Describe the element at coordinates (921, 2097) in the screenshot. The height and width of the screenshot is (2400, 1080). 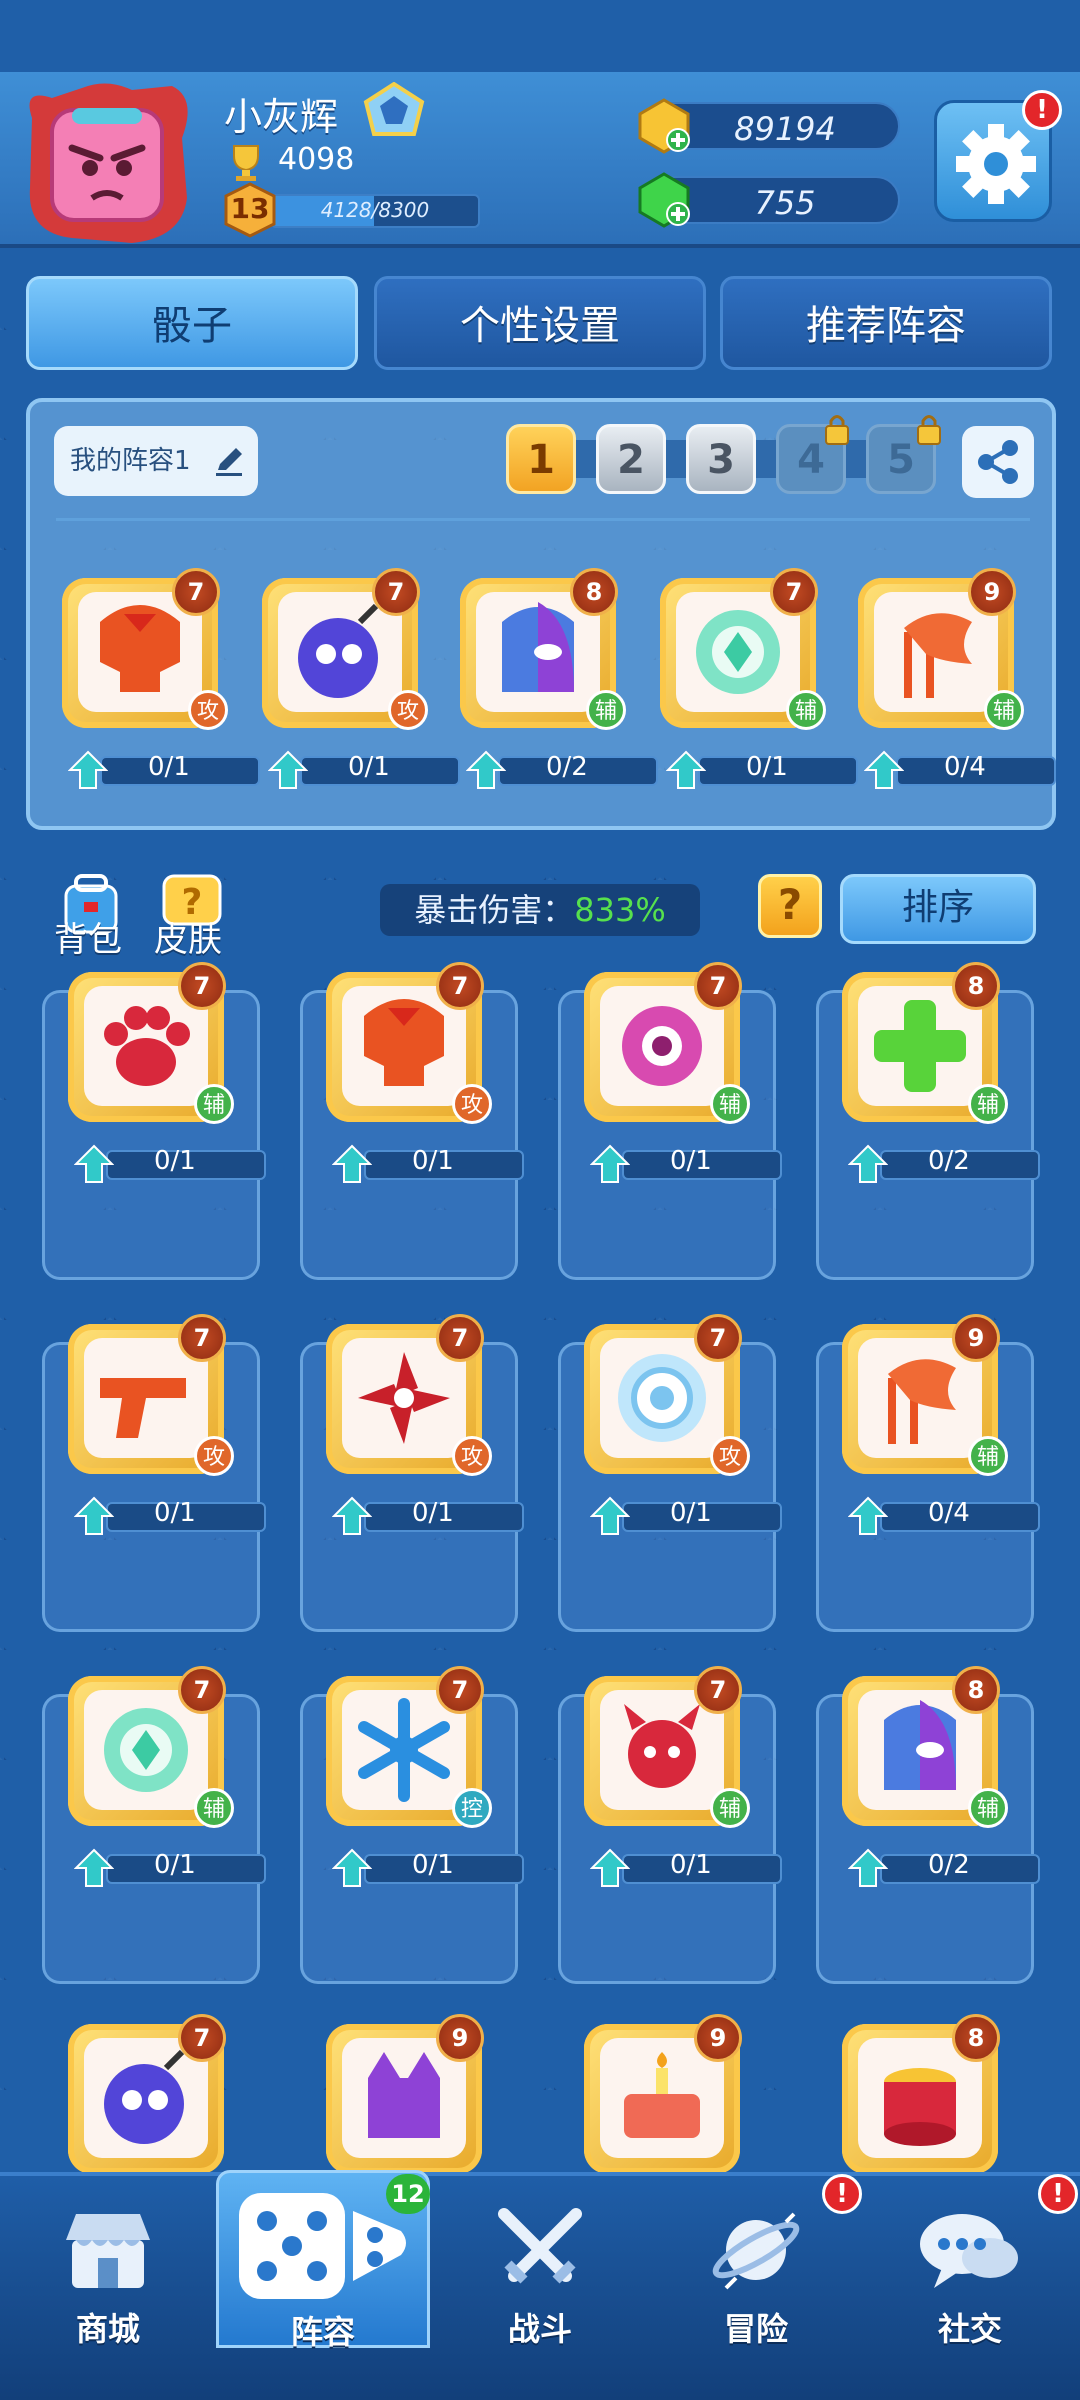
I see `dice-card: 8` at that location.